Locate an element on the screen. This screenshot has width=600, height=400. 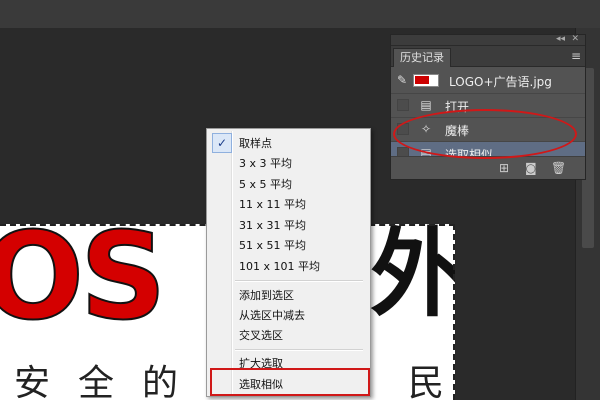
menu-item-11x11-average: 11 x 11 平均 is located at coordinates (288, 203).